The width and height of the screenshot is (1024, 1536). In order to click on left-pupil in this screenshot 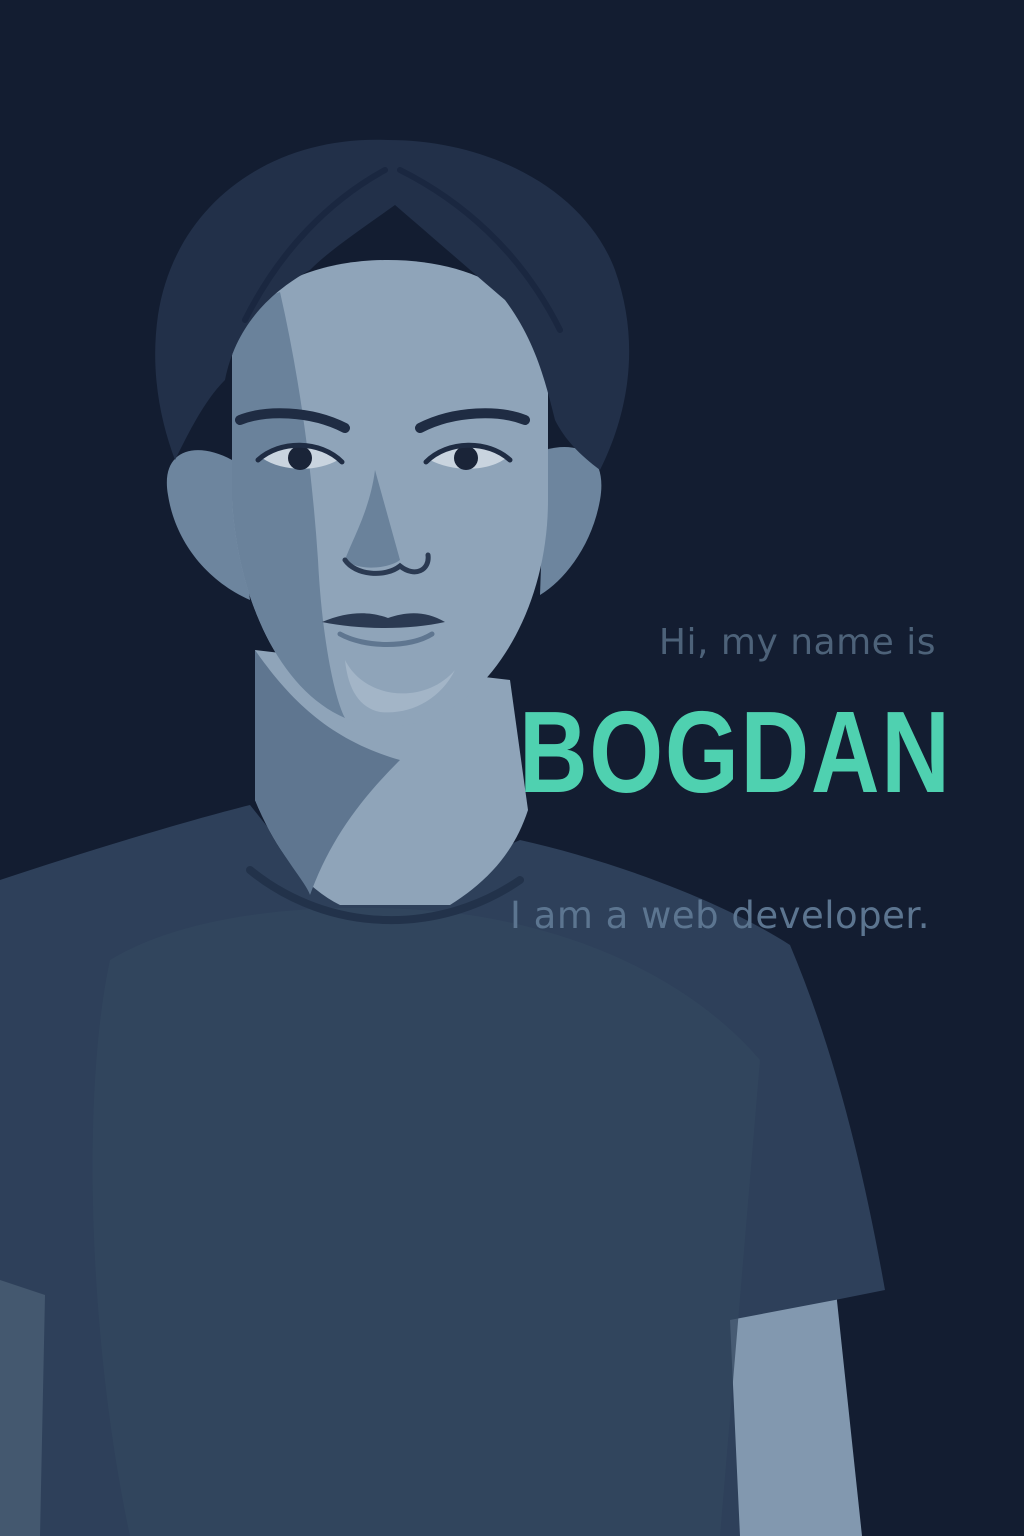, I will do `click(300, 458)`.